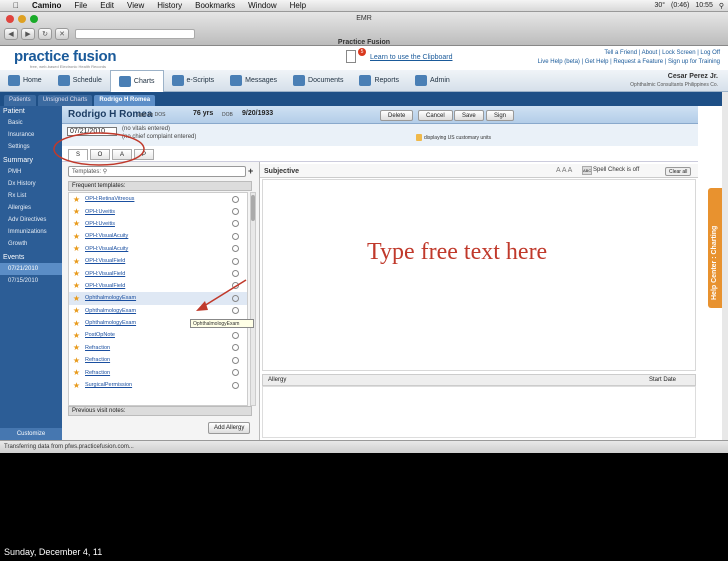 The image size is (728, 561). I want to click on template-row: ★ OPH:RetinaVitreous, so click(158, 199).